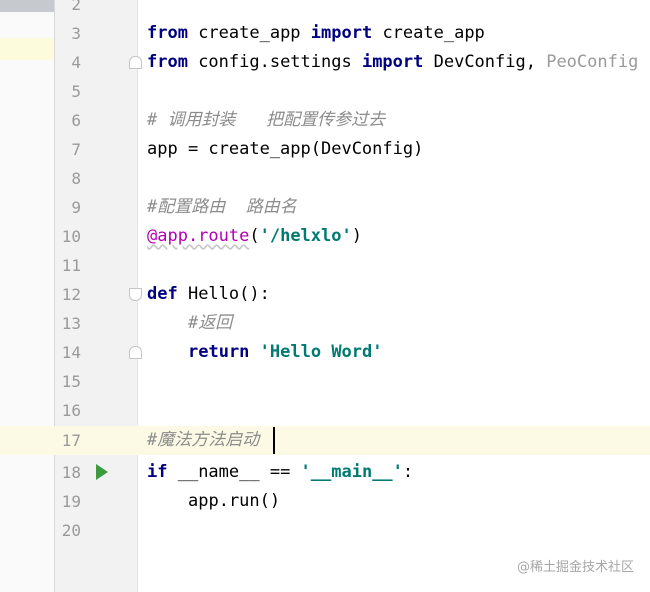  What do you see at coordinates (325, 501) in the screenshot?
I see `code-line: 19 app.run()` at bounding box center [325, 501].